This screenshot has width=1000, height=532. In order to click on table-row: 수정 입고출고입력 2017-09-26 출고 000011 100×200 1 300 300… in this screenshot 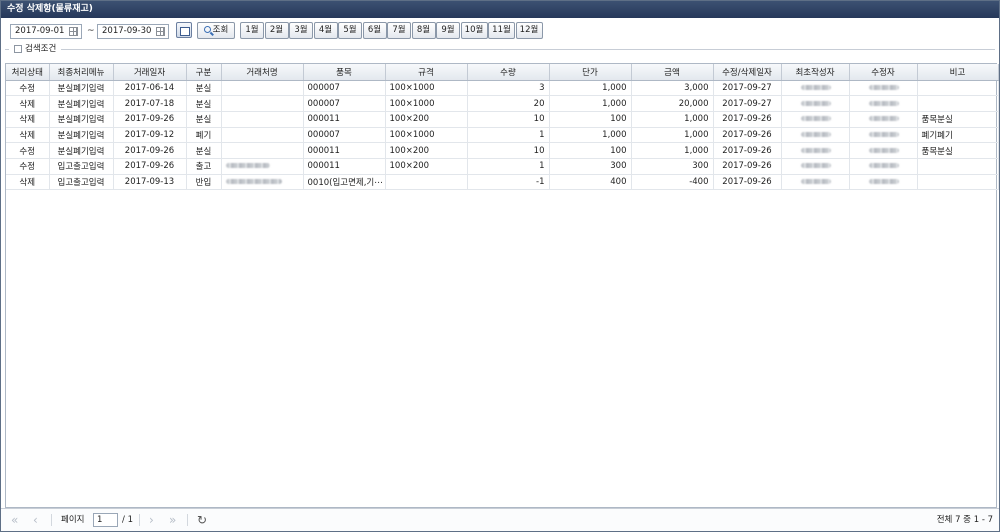, I will do `click(502, 166)`.